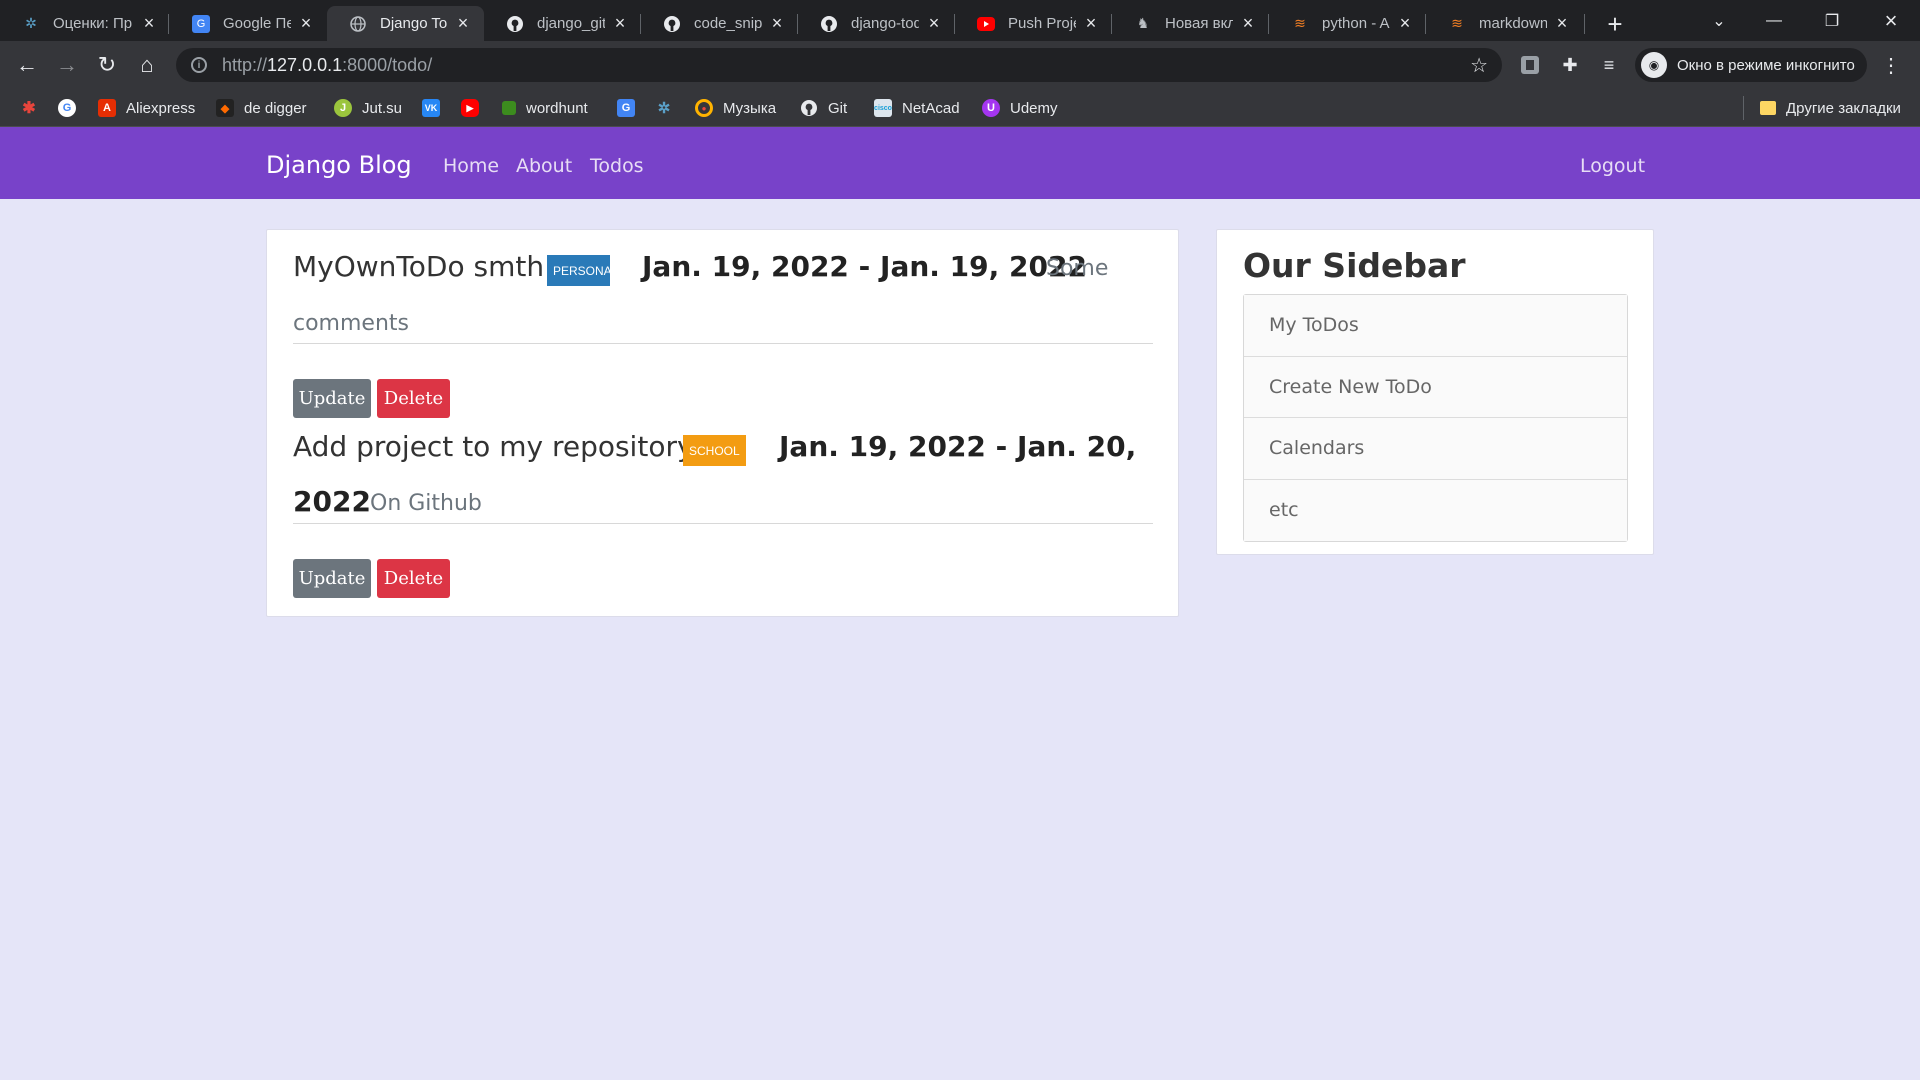  I want to click on todo-dates: Jan. 19, 2022 - Jan. 20,, so click(958, 446).